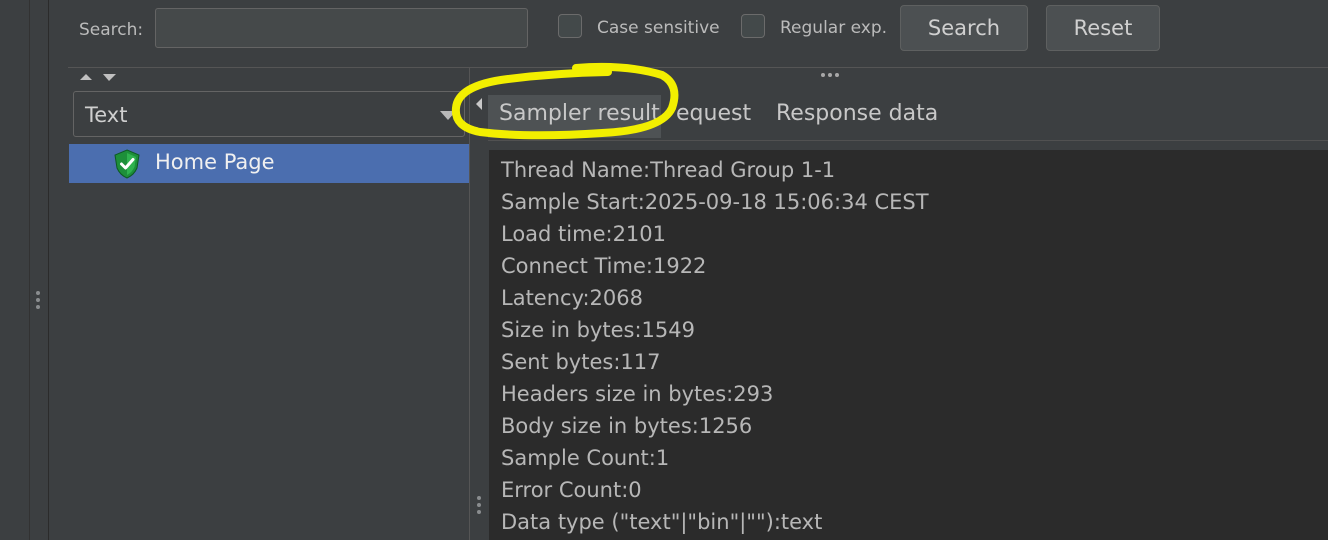  What do you see at coordinates (668, 170) in the screenshot?
I see `result-line: Thread Name:Thread Group 1-1` at bounding box center [668, 170].